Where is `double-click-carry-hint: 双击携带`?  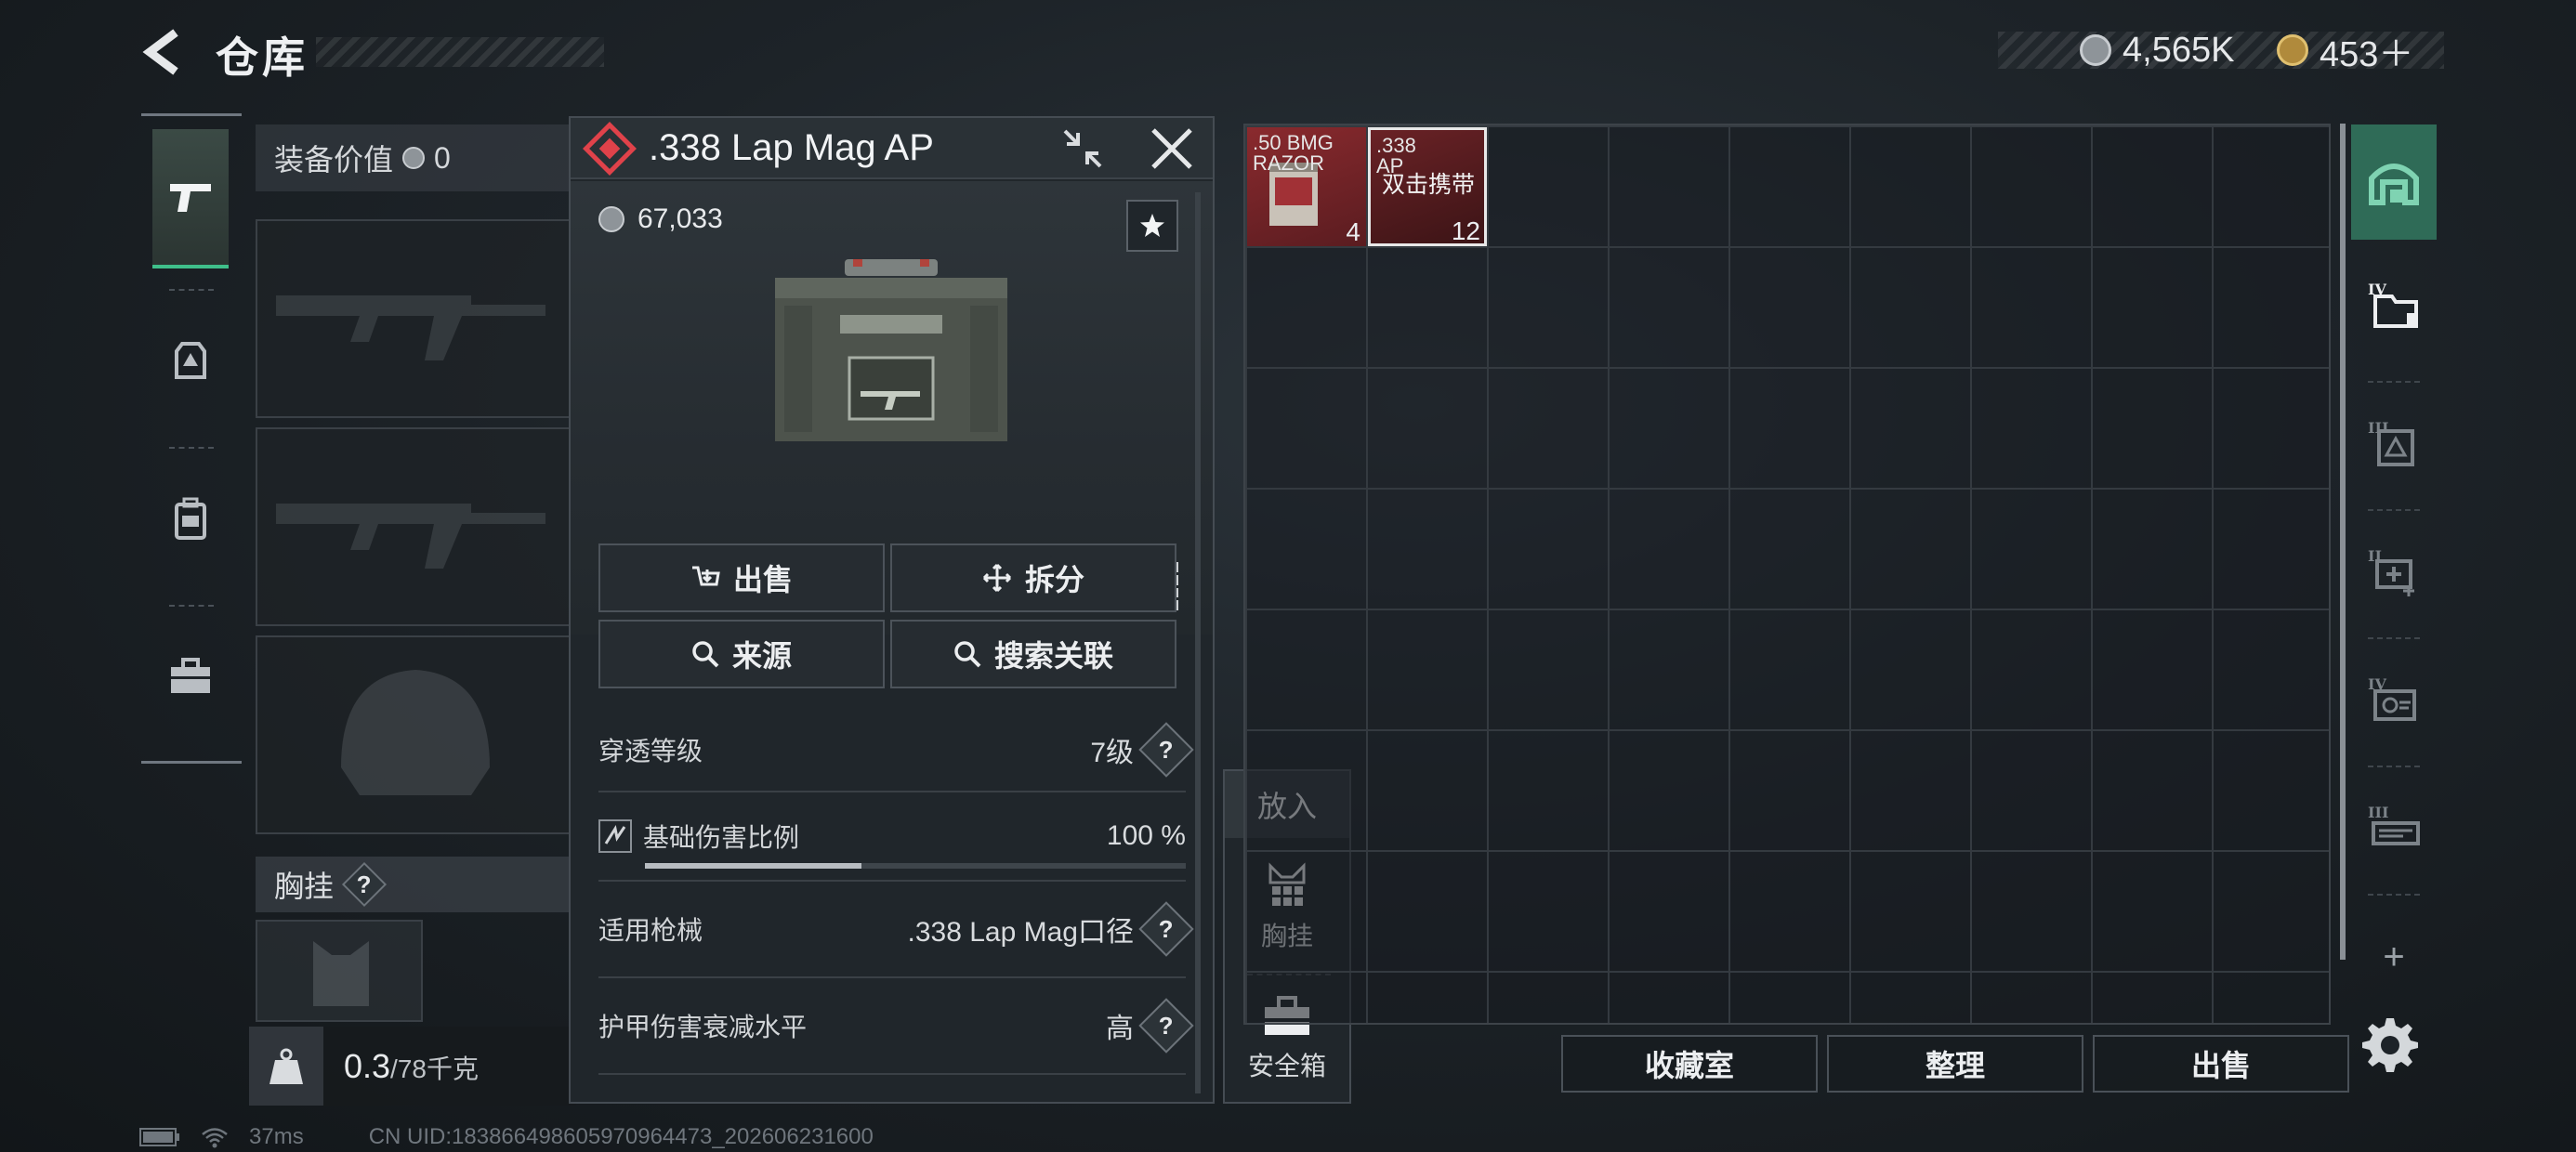
double-click-carry-hint: 双击携带 is located at coordinates (1429, 185).